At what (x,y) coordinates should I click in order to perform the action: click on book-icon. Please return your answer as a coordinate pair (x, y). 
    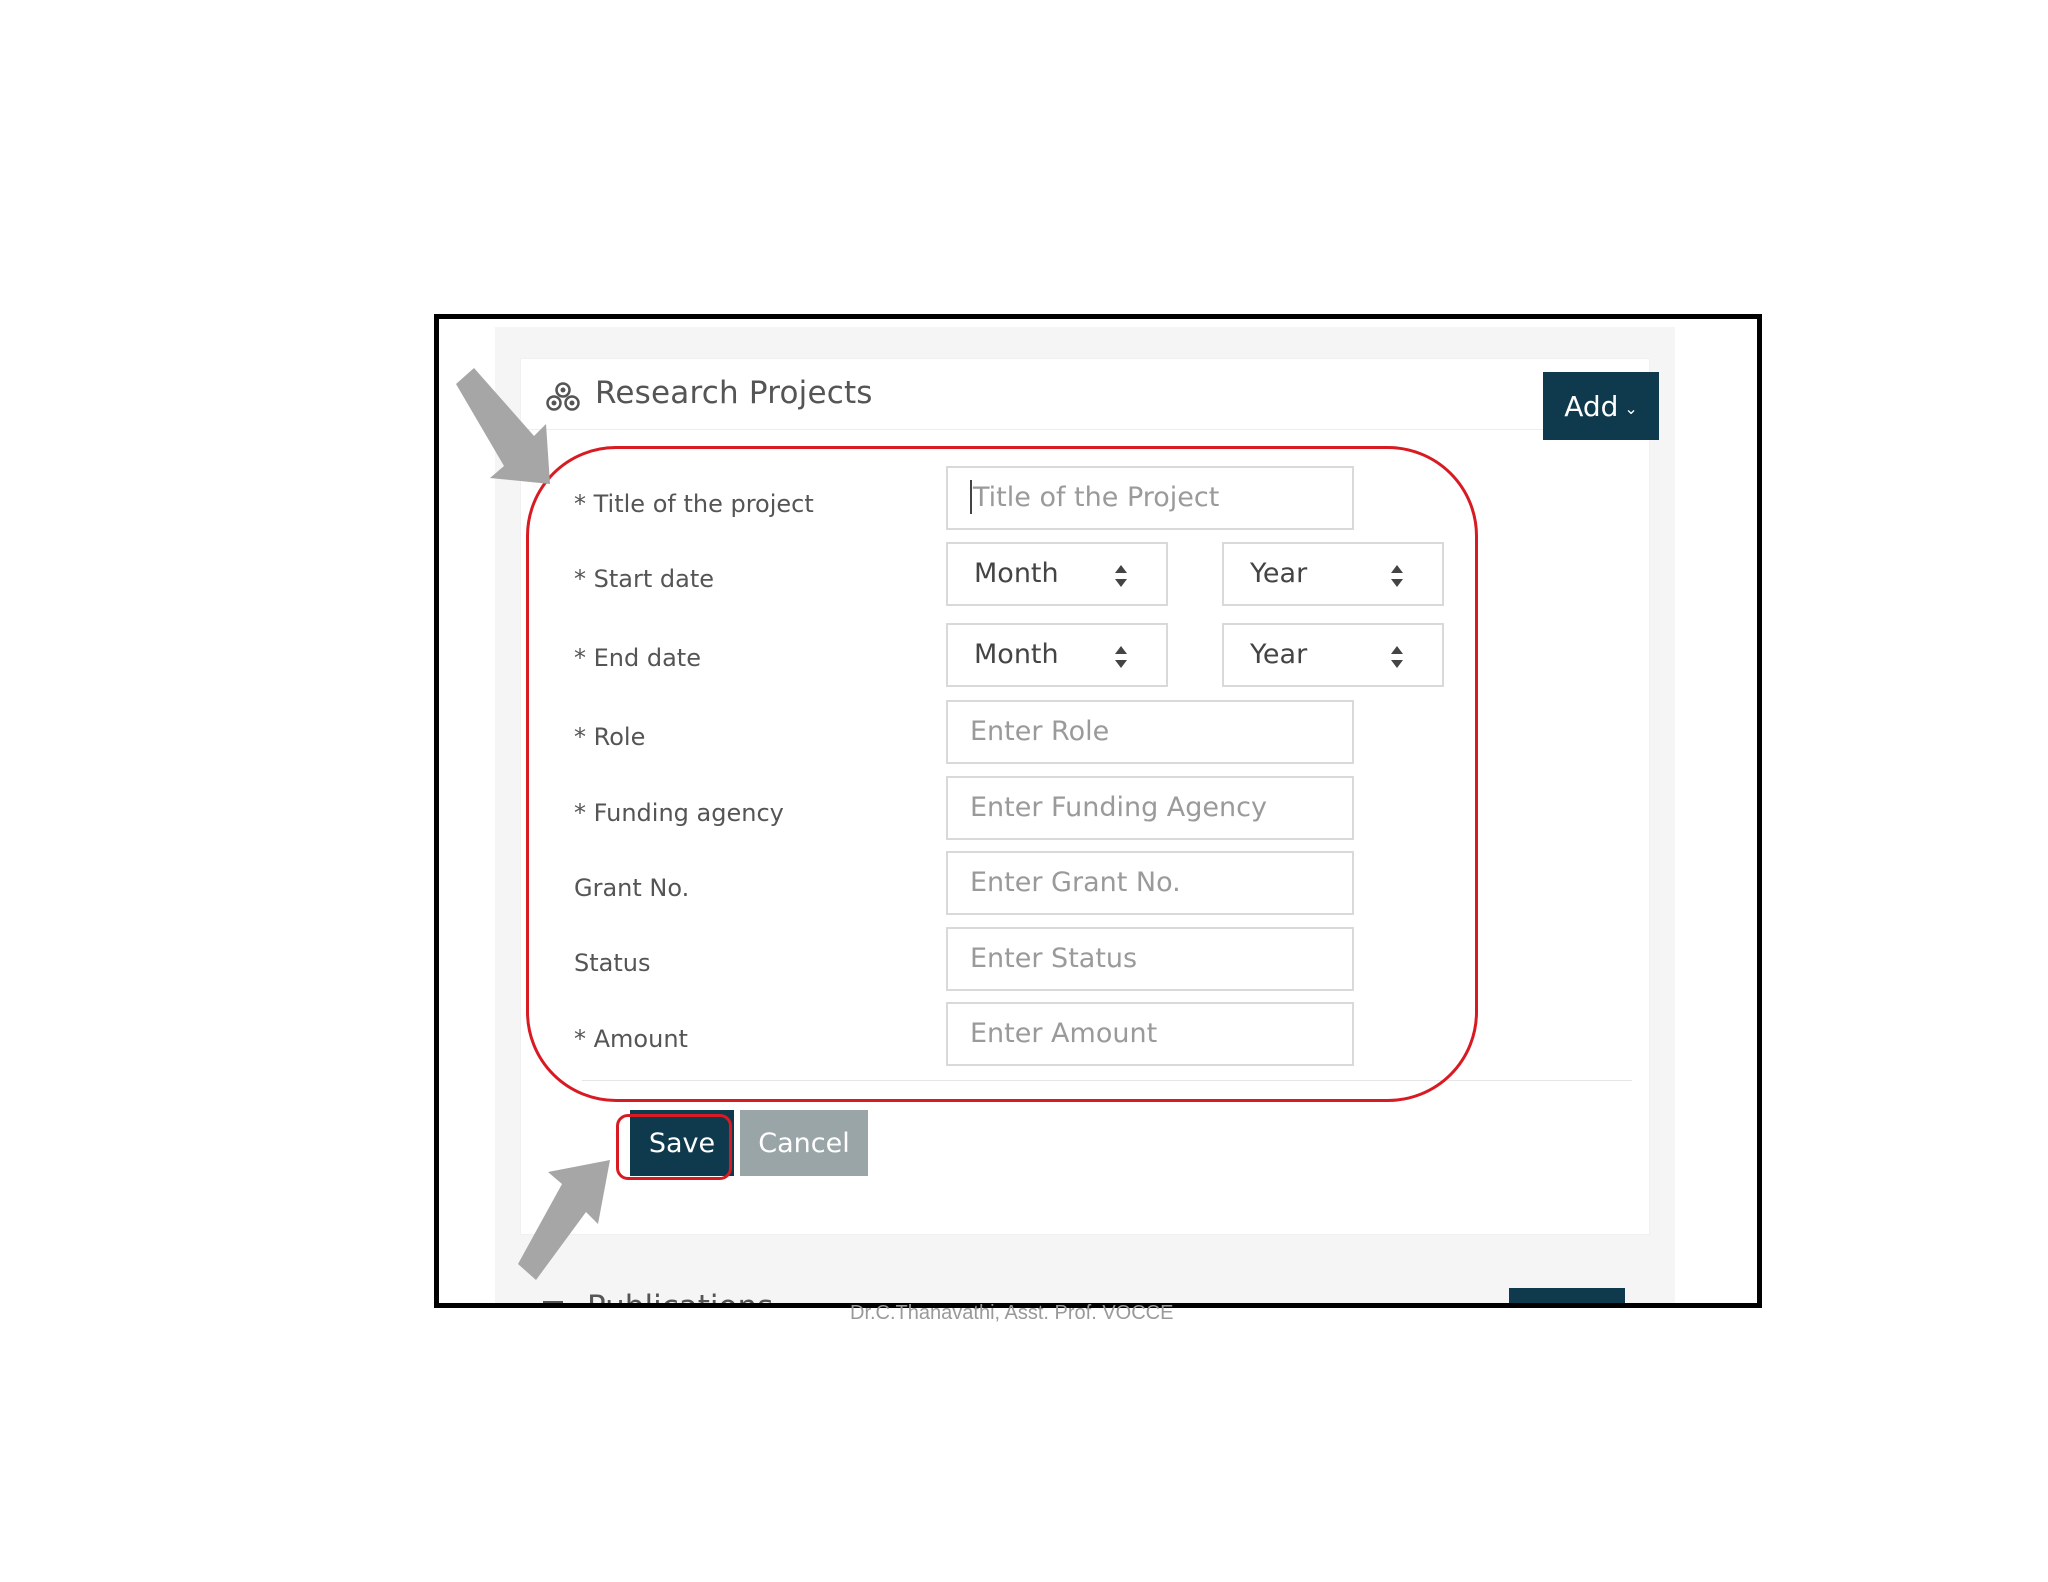
    Looking at the image, I should click on (553, 1302).